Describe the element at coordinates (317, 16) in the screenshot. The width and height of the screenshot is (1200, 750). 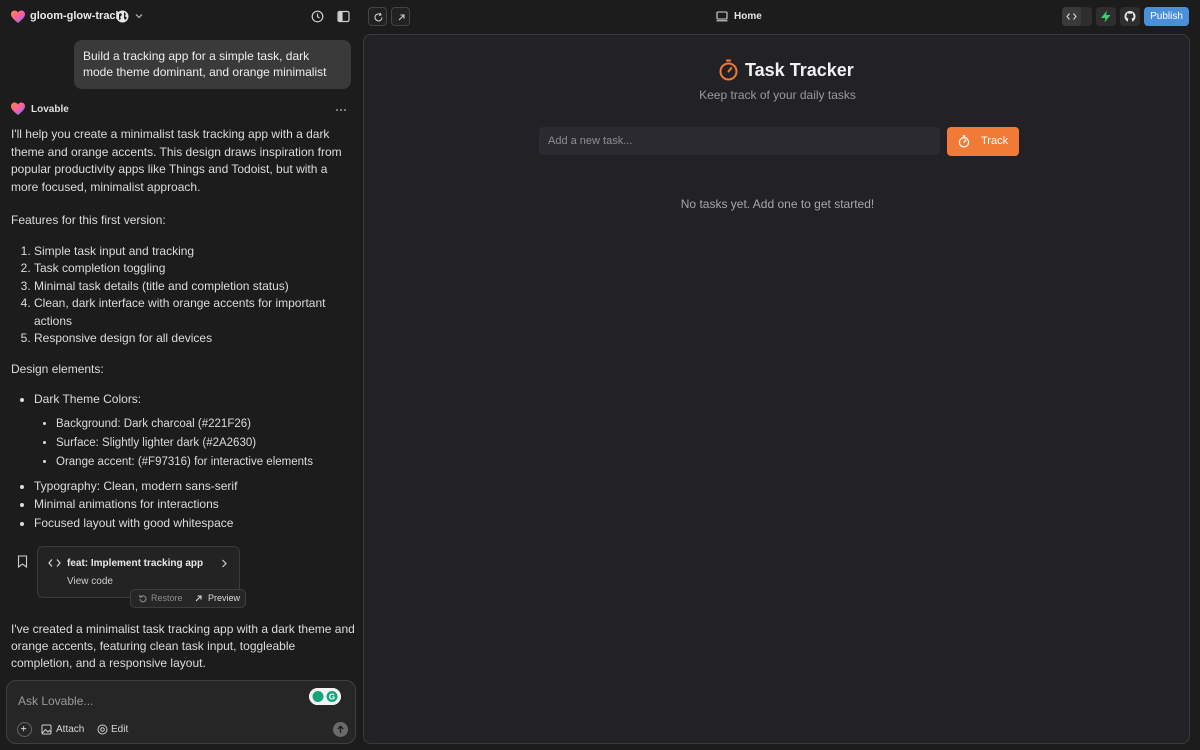
I see `history-icon` at that location.